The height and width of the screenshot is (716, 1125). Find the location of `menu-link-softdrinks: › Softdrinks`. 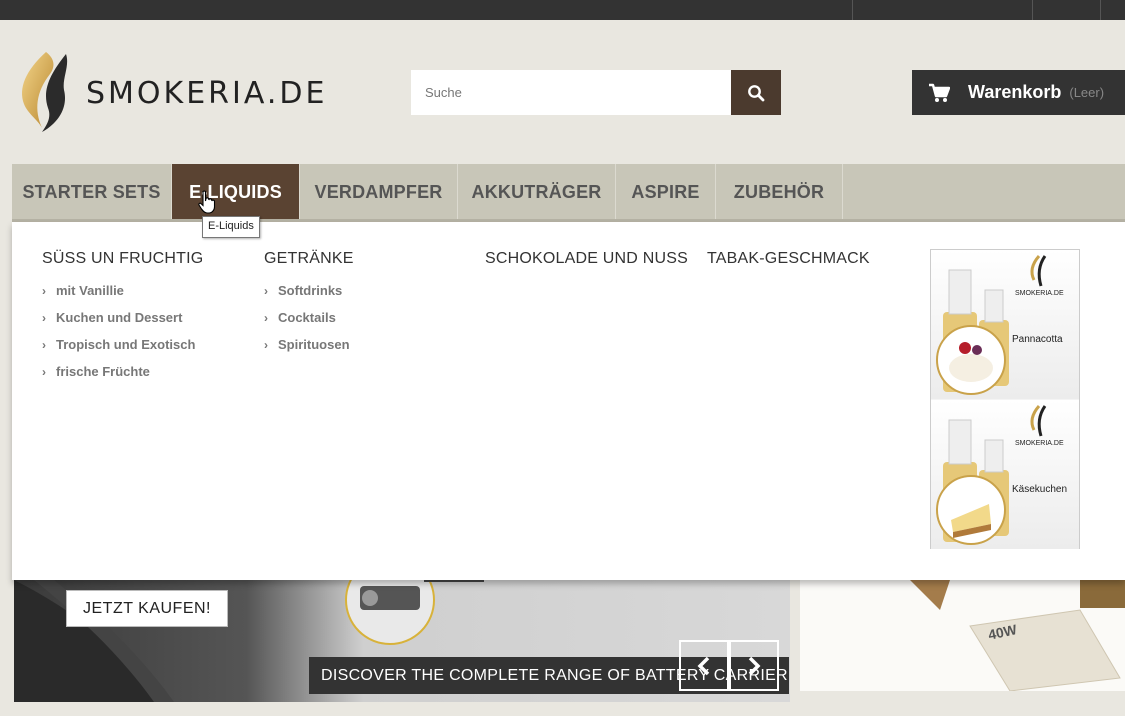

menu-link-softdrinks: › Softdrinks is located at coordinates (309, 295).